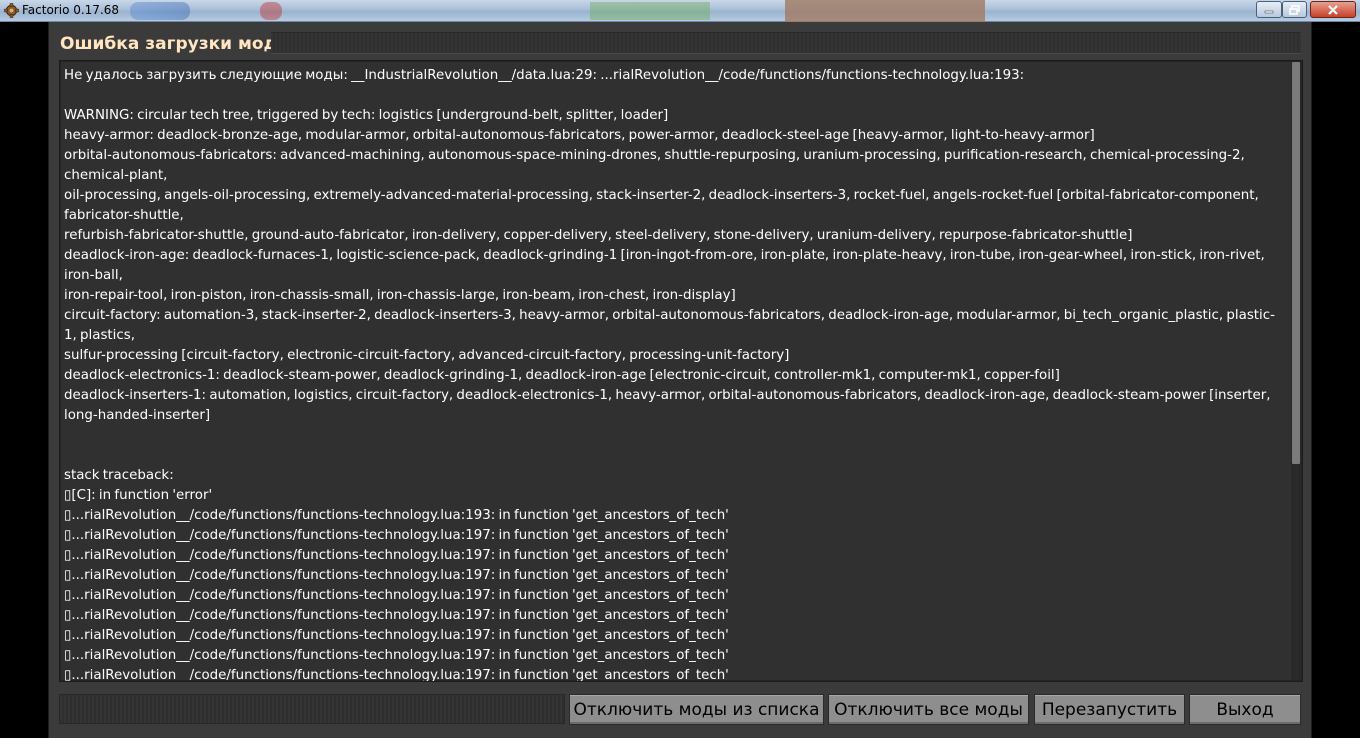  I want to click on restore-icon, so click(1294, 9).